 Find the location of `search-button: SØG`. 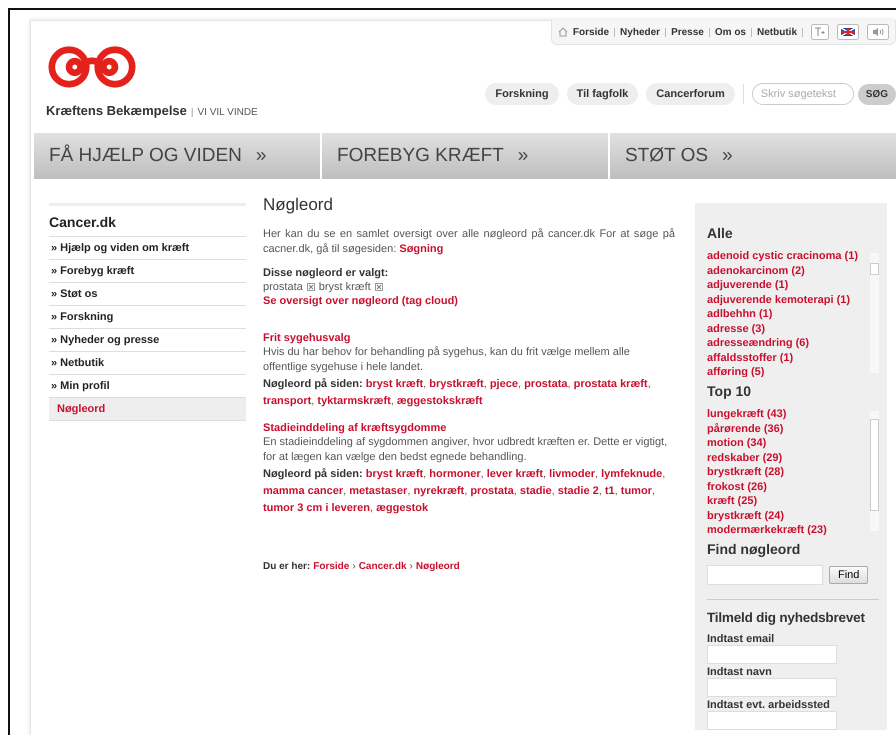

search-button: SØG is located at coordinates (877, 94).